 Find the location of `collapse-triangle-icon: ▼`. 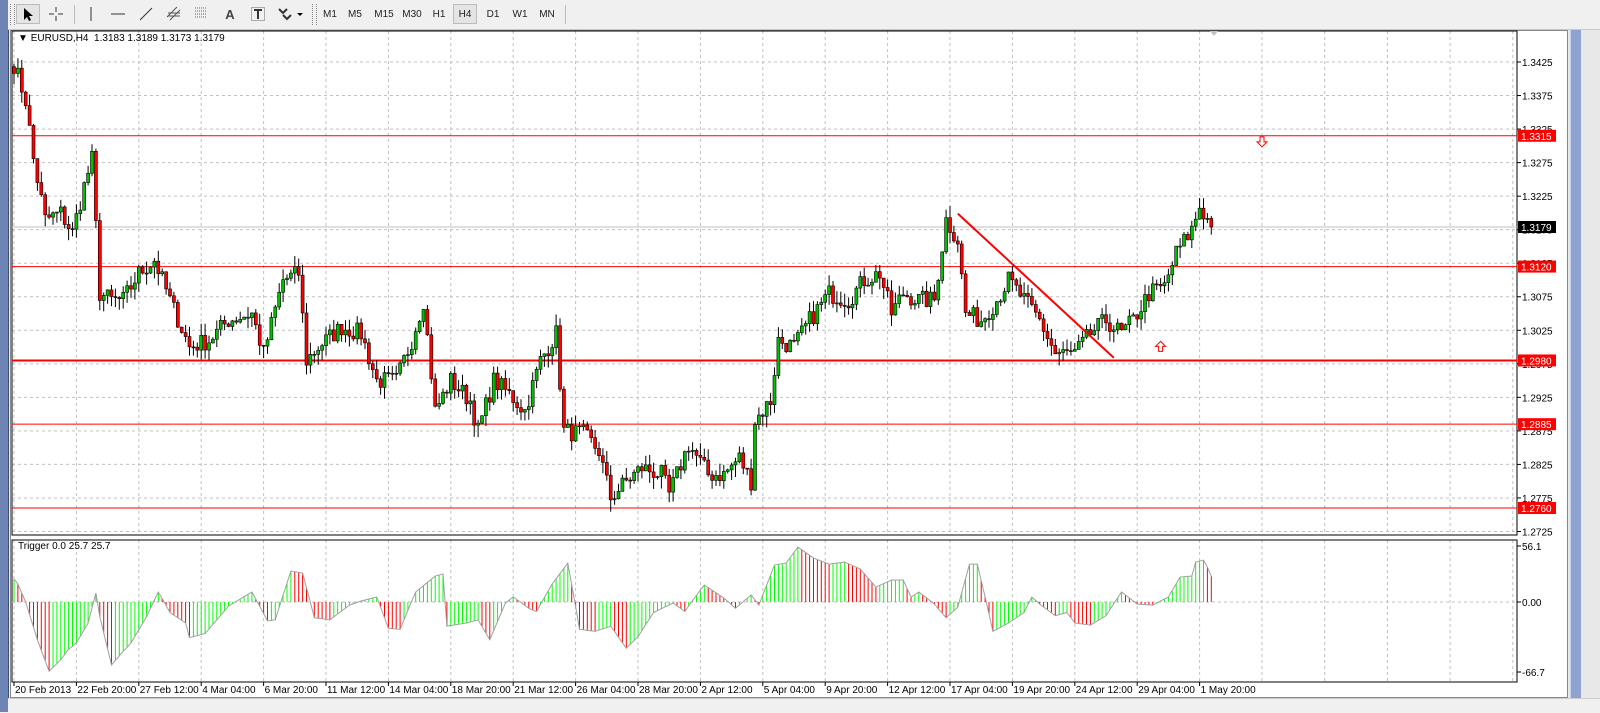

collapse-triangle-icon: ▼ is located at coordinates (23, 38).